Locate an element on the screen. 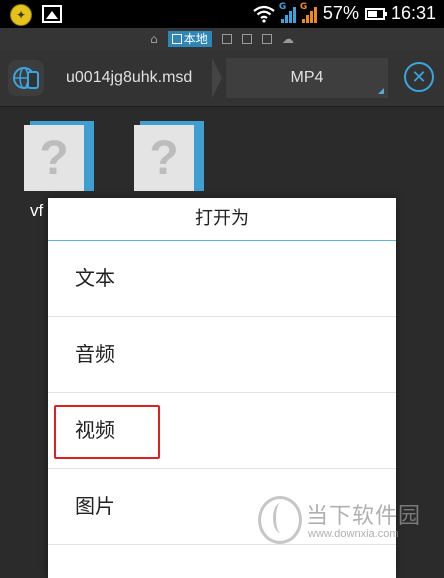 The width and height of the screenshot is (444, 578). location-local: 本地 is located at coordinates (189, 39).